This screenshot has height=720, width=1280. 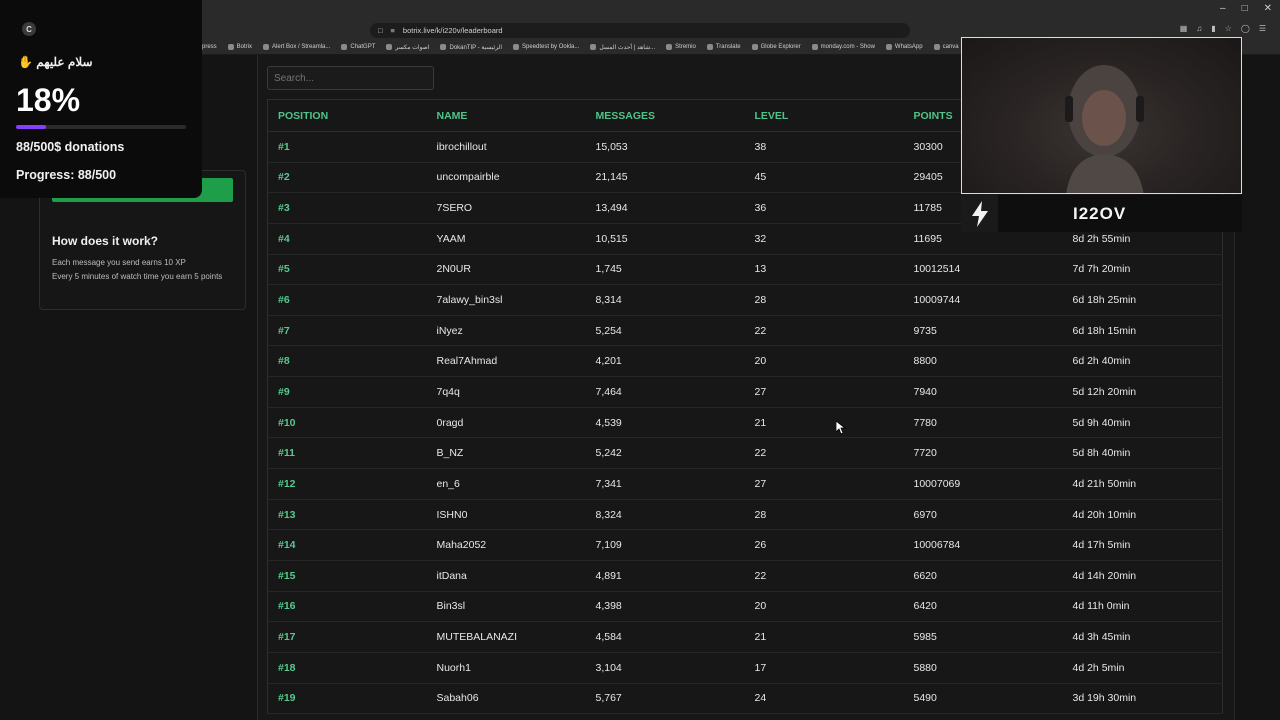 I want to click on close-icon: ✕, so click(x=1268, y=8).